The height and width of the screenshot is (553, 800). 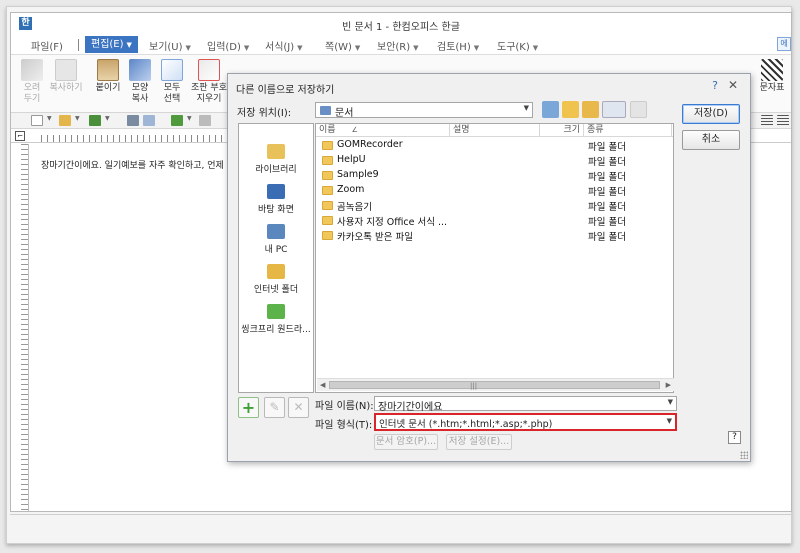 What do you see at coordinates (344, 425) in the screenshot?
I see `filetype-label: 파일 형식(T):` at bounding box center [344, 425].